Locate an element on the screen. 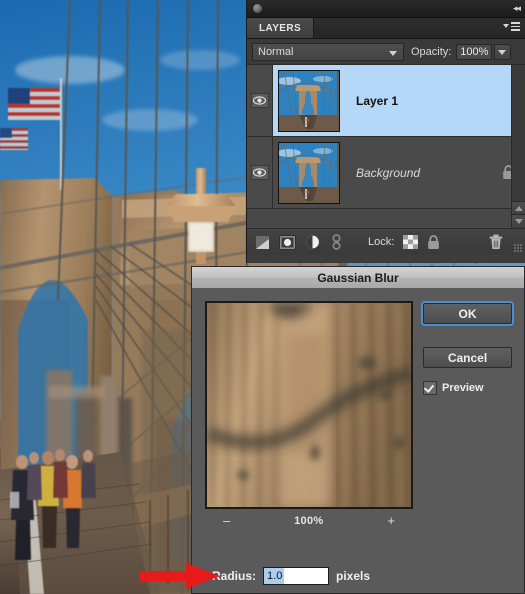 The image size is (525, 594). cancel-button: Cancel is located at coordinates (467, 357).